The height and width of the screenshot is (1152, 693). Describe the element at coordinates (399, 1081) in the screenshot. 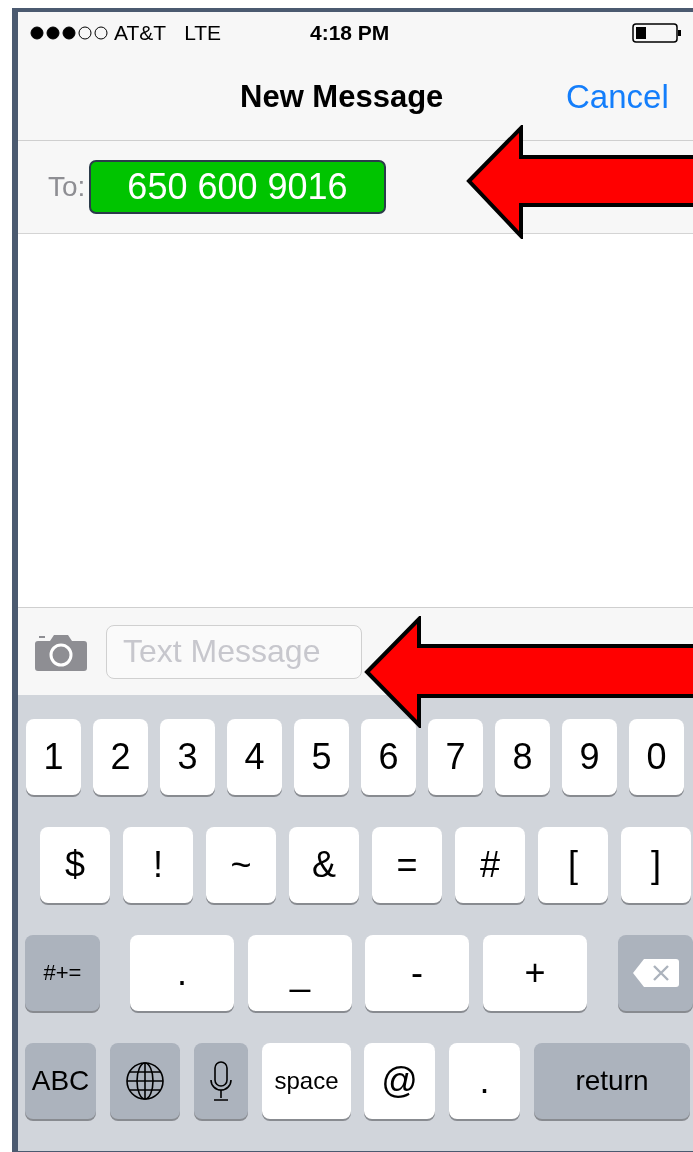

I see `keyboard-key: @` at that location.